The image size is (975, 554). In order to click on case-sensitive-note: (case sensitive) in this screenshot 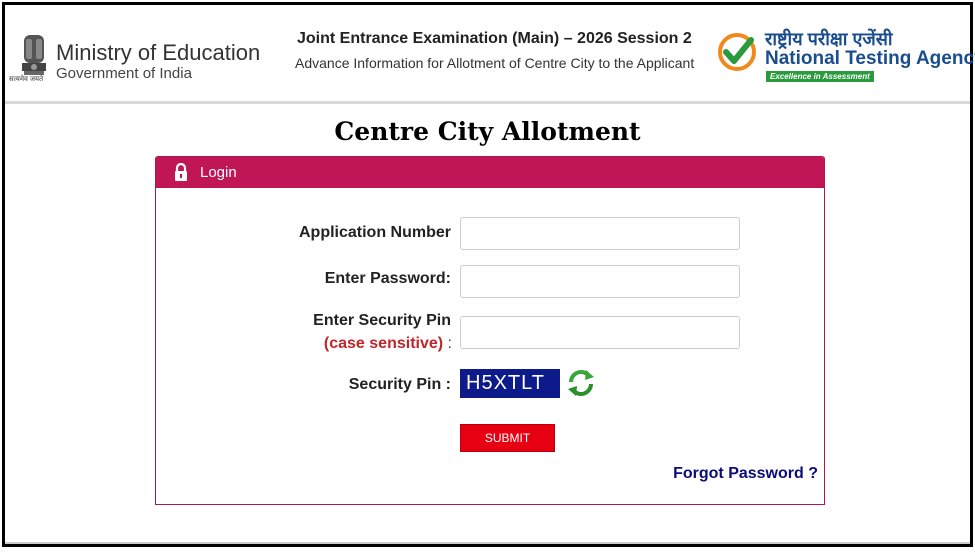, I will do `click(383, 343)`.